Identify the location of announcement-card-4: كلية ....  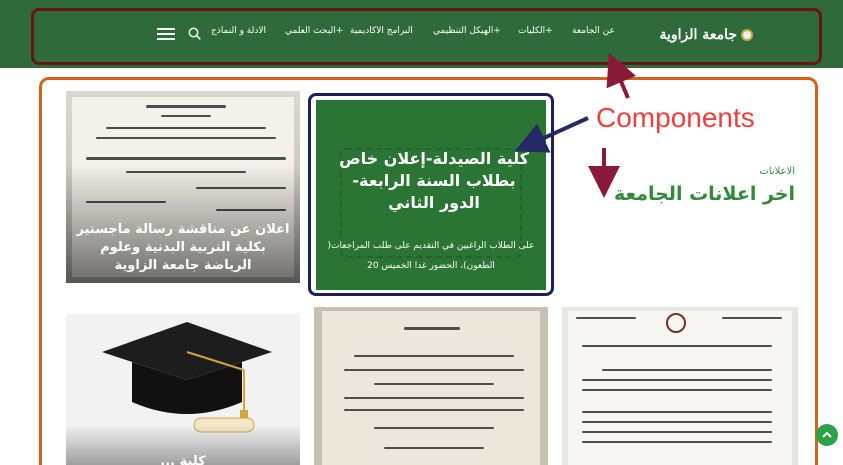
(183, 389).